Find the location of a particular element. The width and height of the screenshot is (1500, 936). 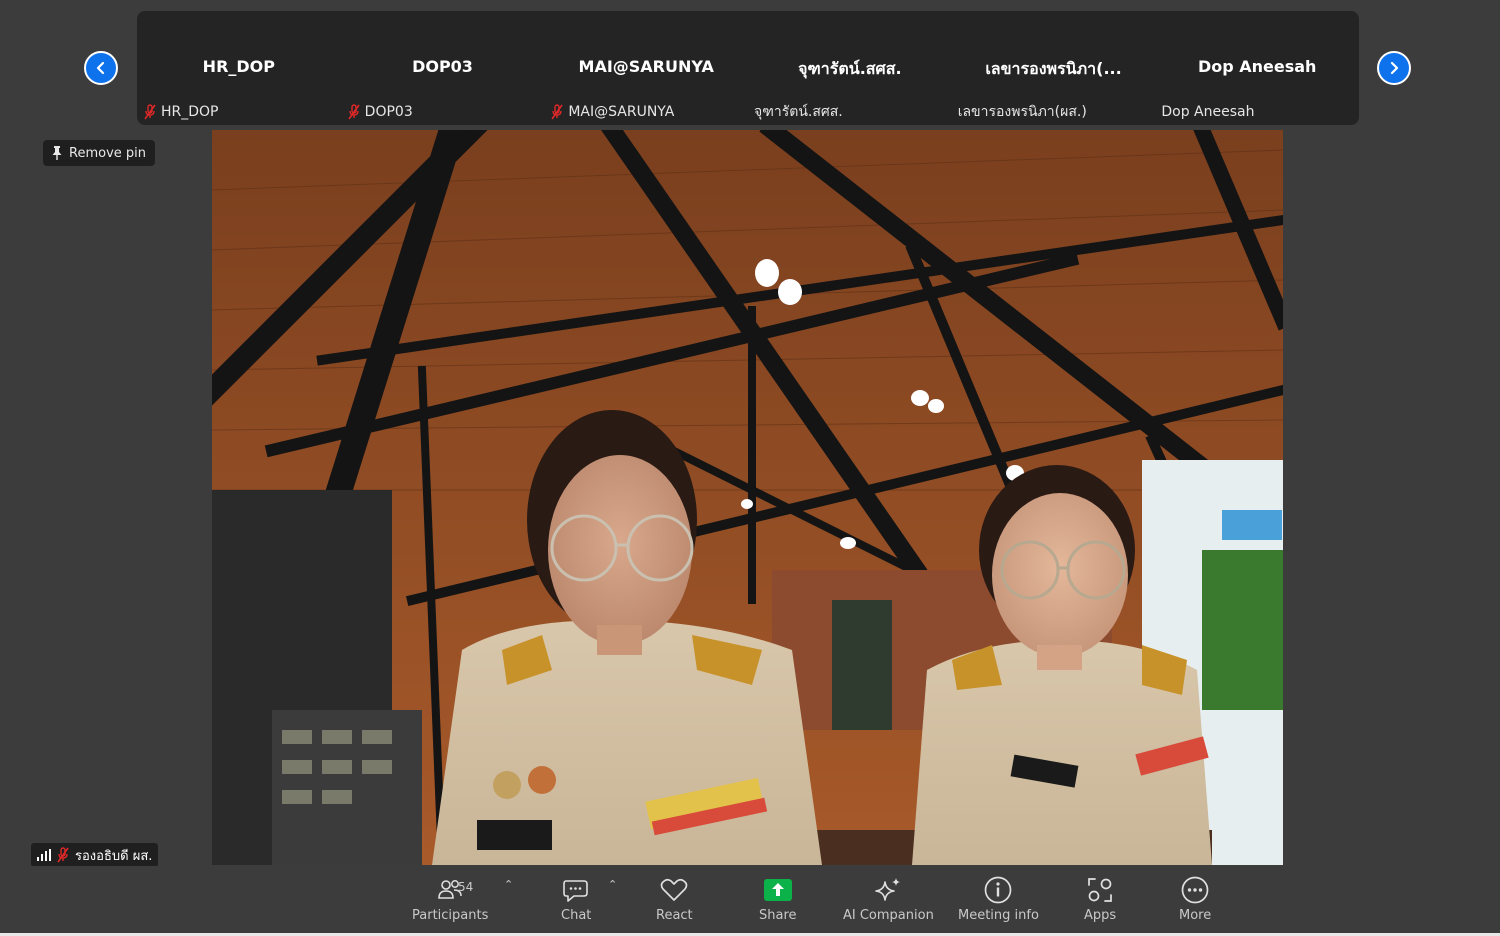

apps-icon is located at coordinates (1100, 890).